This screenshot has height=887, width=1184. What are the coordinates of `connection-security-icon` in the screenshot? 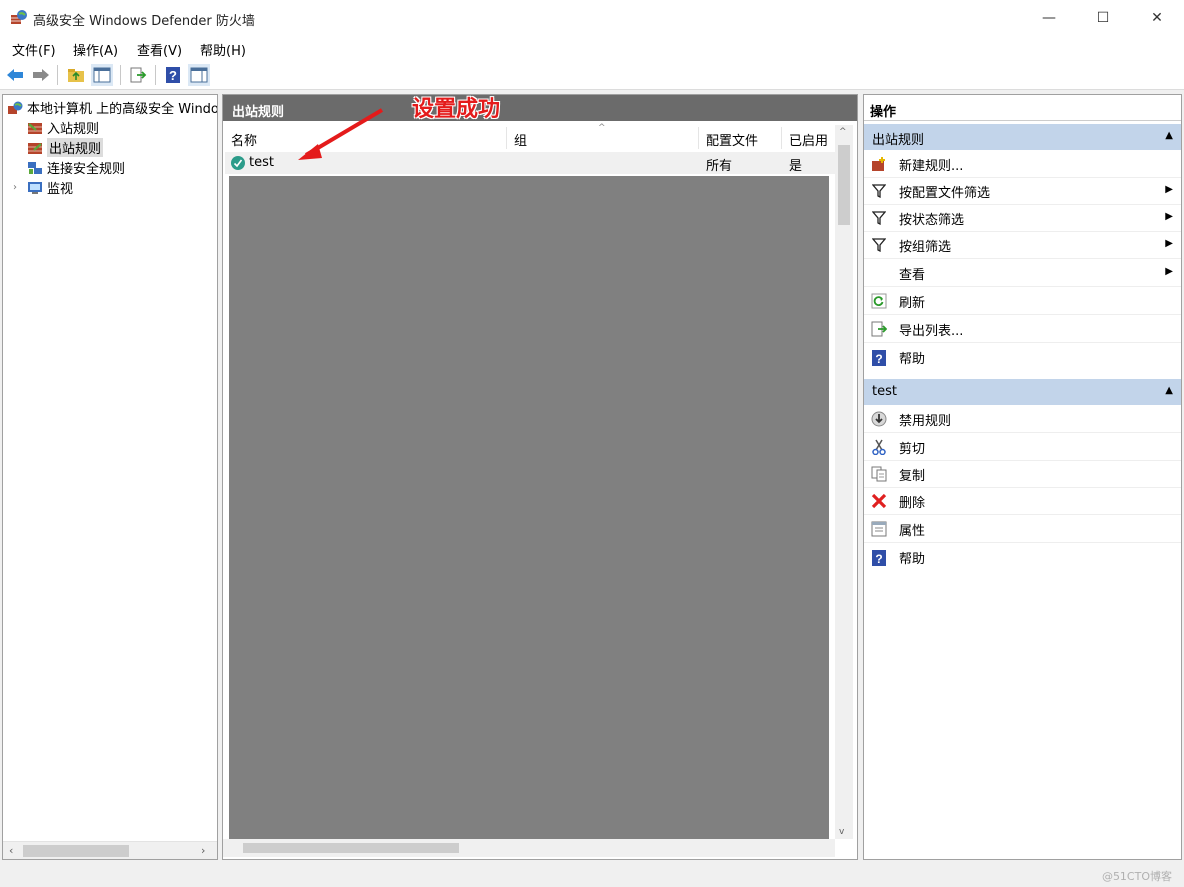 It's located at (35, 167).